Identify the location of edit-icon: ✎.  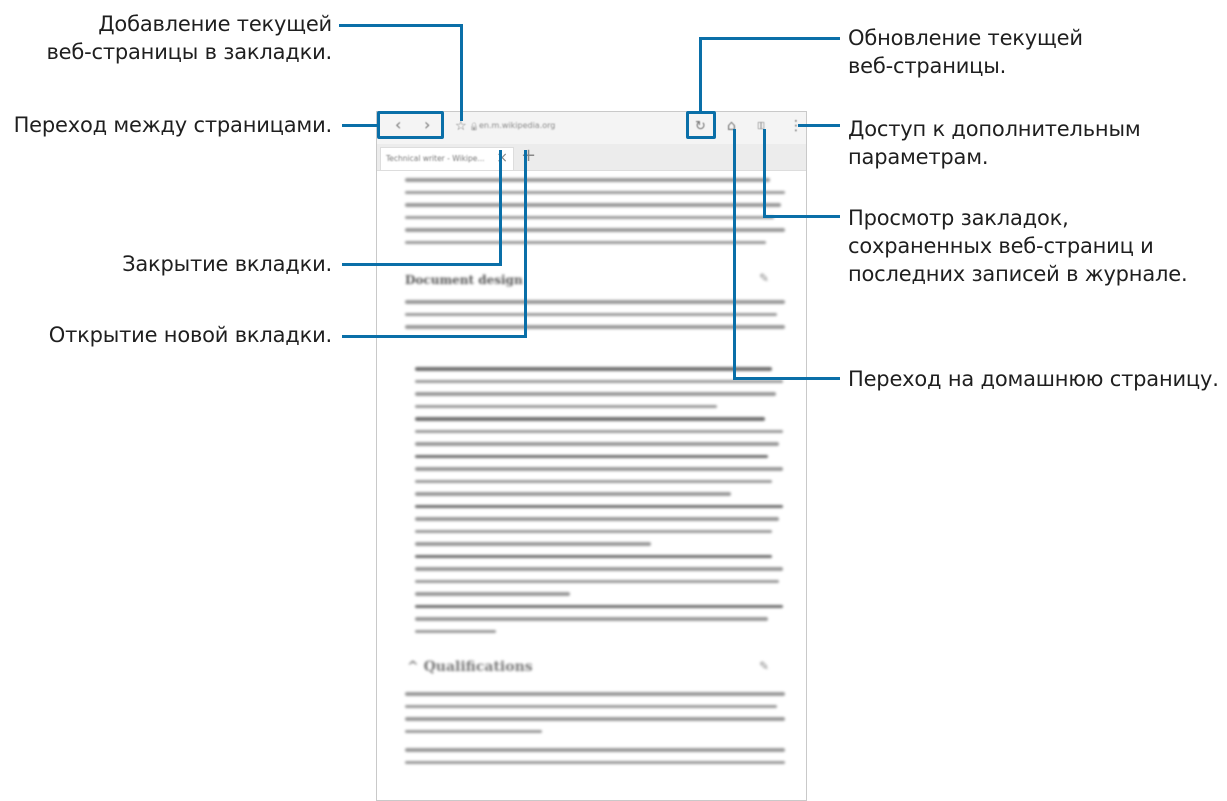
(764, 278).